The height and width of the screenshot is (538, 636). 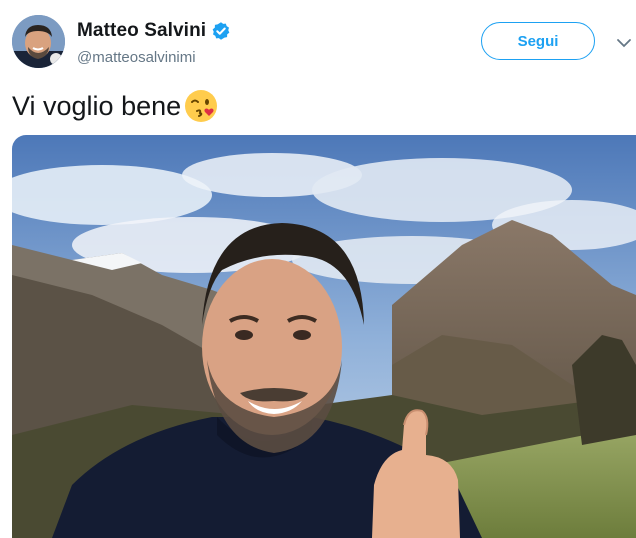 What do you see at coordinates (318, 40) in the screenshot?
I see `tweet-header: Matteo Salvini @matteosalvinimi Segui` at bounding box center [318, 40].